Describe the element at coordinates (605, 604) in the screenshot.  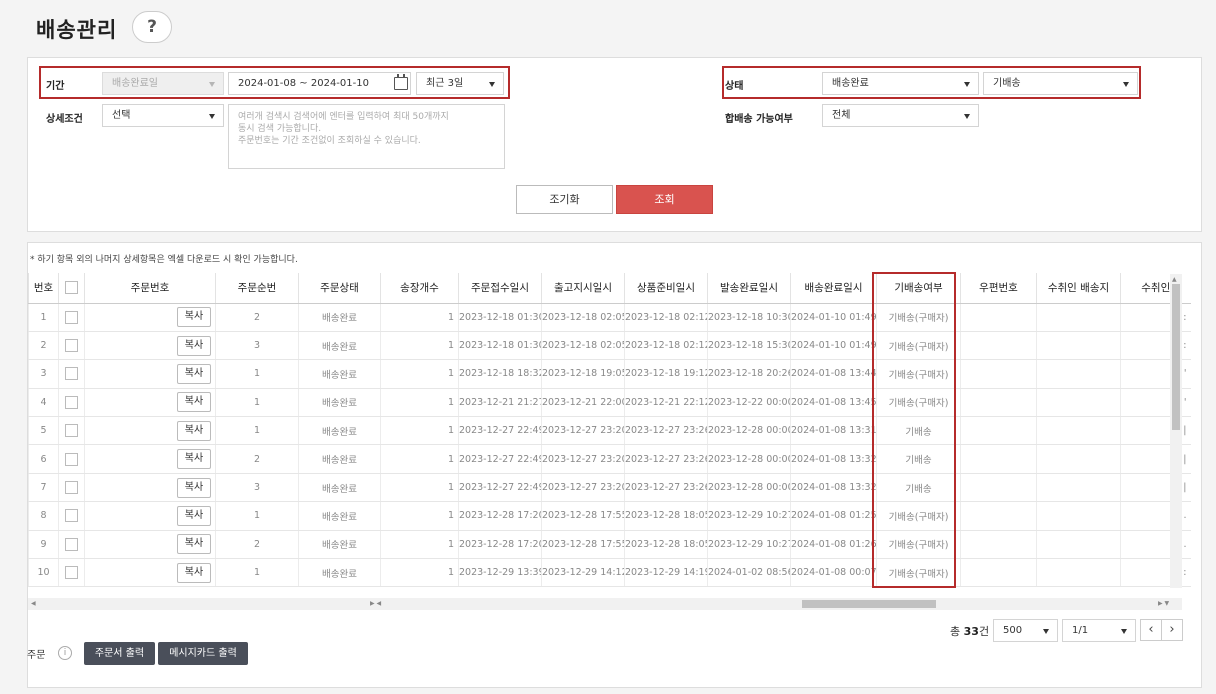
I see `horizontal-scrollbar` at that location.